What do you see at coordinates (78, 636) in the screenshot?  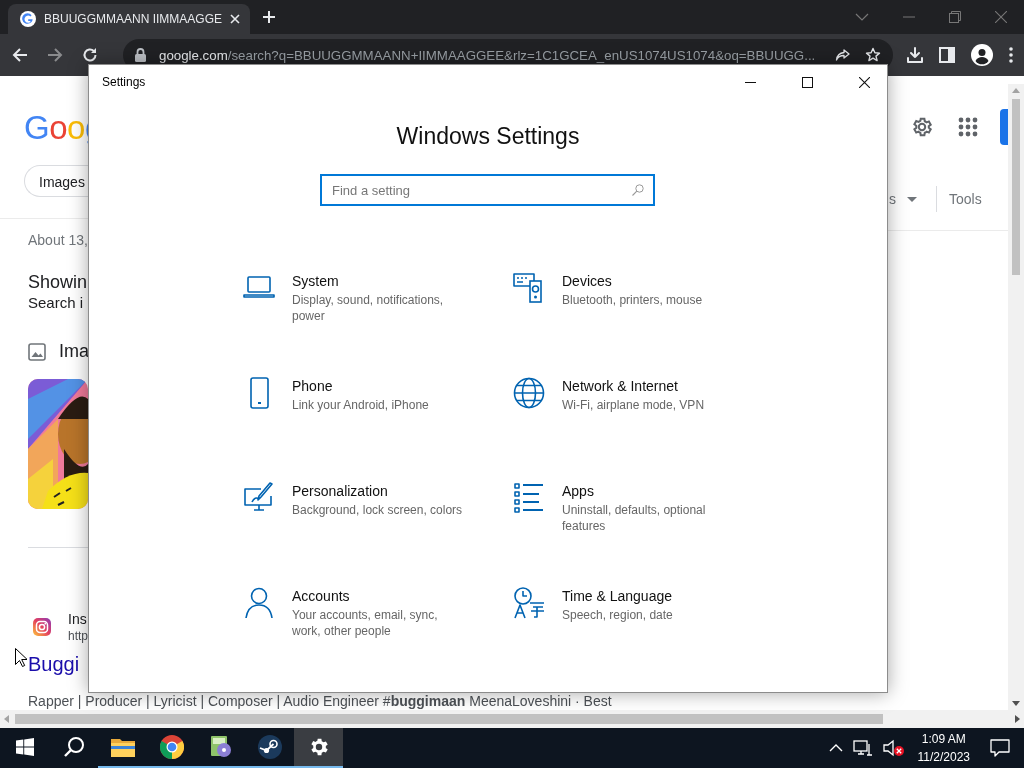 I see `source-url: http` at bounding box center [78, 636].